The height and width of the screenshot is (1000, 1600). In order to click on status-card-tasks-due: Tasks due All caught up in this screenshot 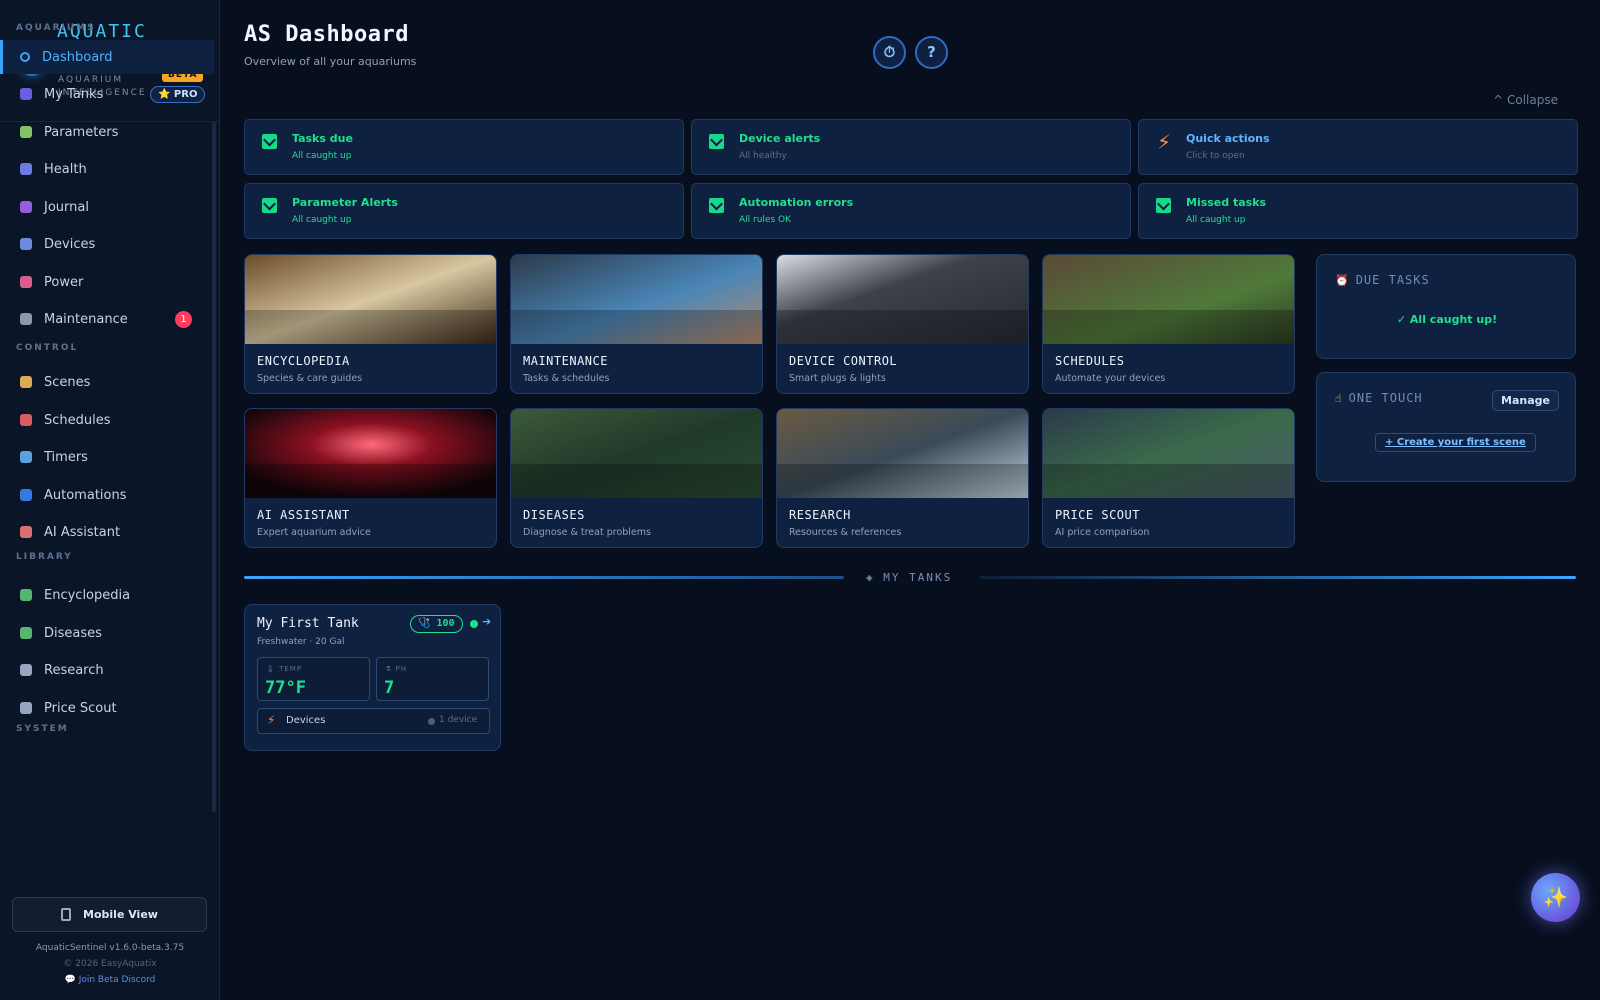, I will do `click(464, 147)`.